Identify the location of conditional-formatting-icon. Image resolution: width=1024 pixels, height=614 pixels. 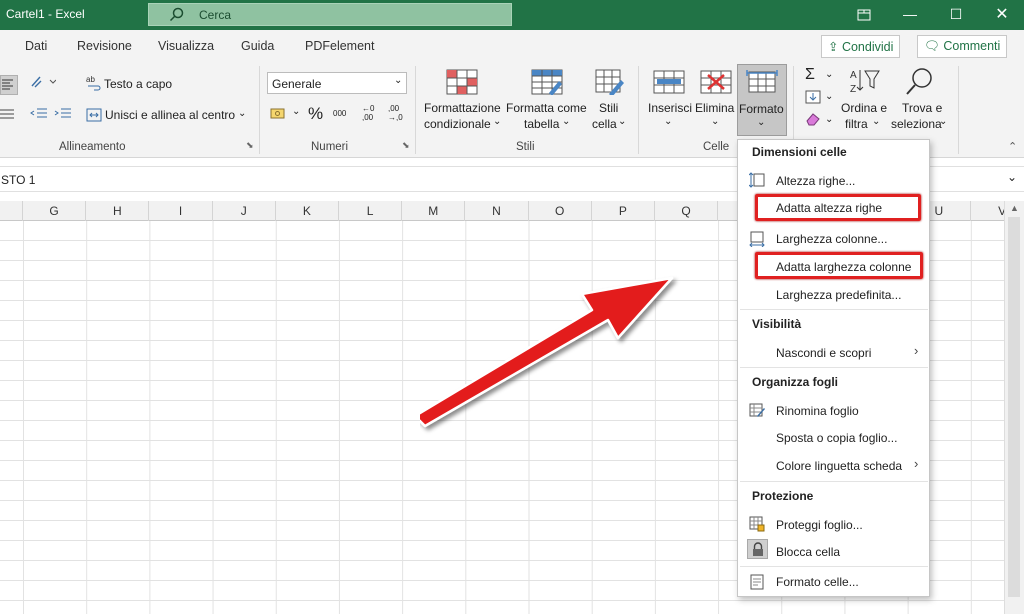
(462, 82).